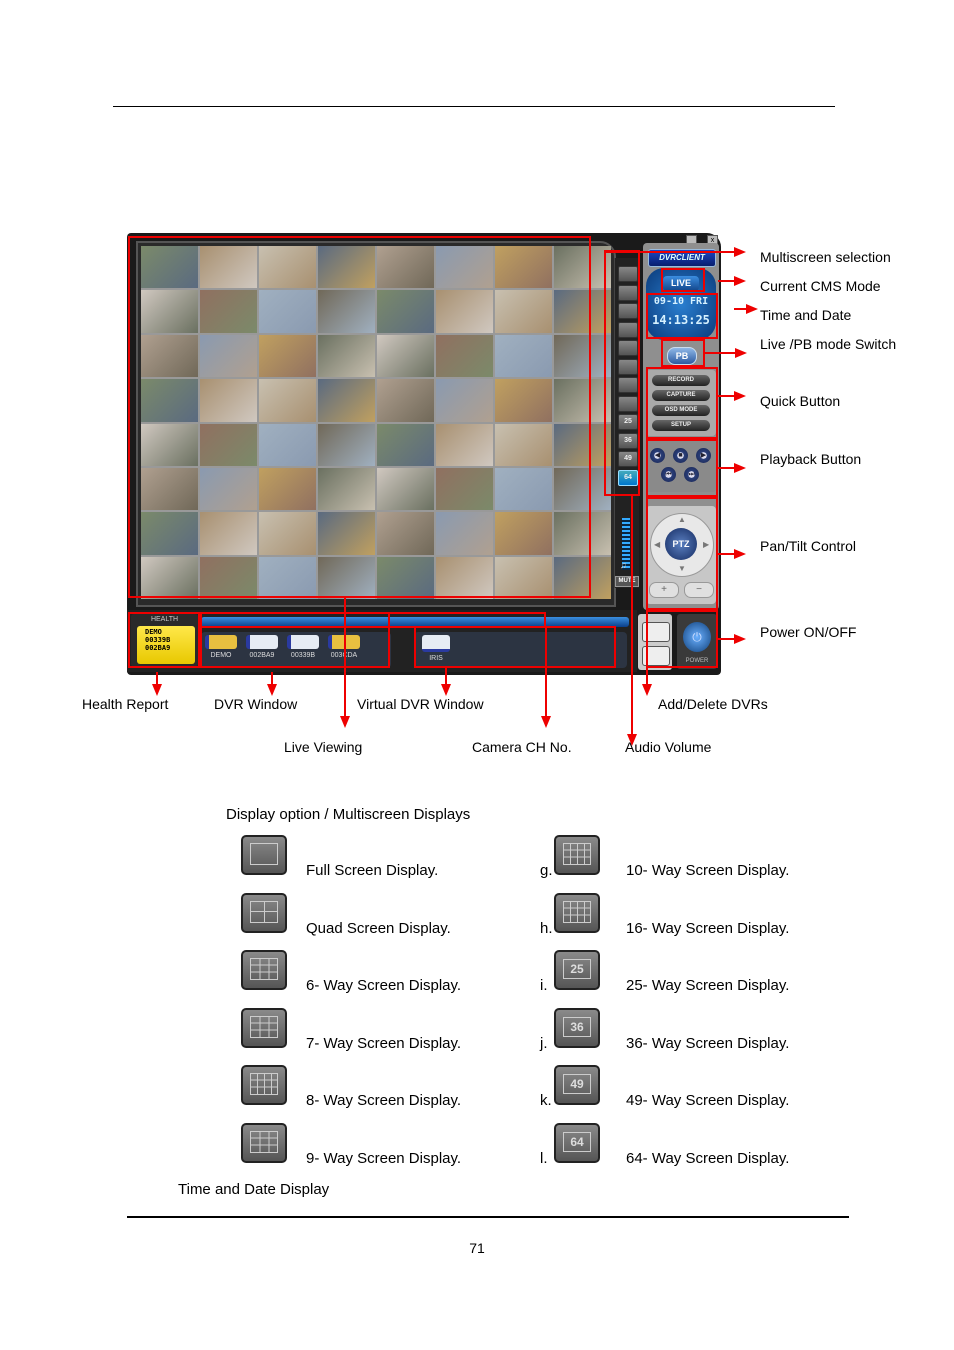 The image size is (954, 1350). What do you see at coordinates (623, 565) in the screenshot?
I see `speaker-icon: ♫` at bounding box center [623, 565].